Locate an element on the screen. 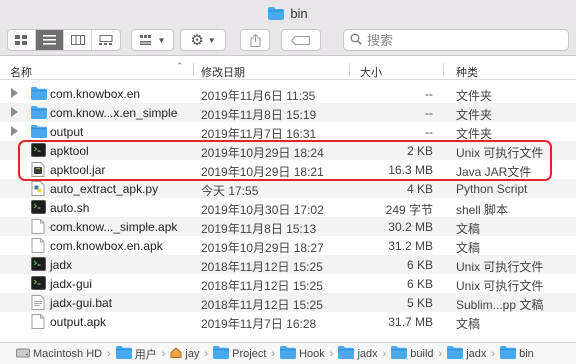 Image resolution: width=576 pixels, height=364 pixels. share-button is located at coordinates (255, 40).